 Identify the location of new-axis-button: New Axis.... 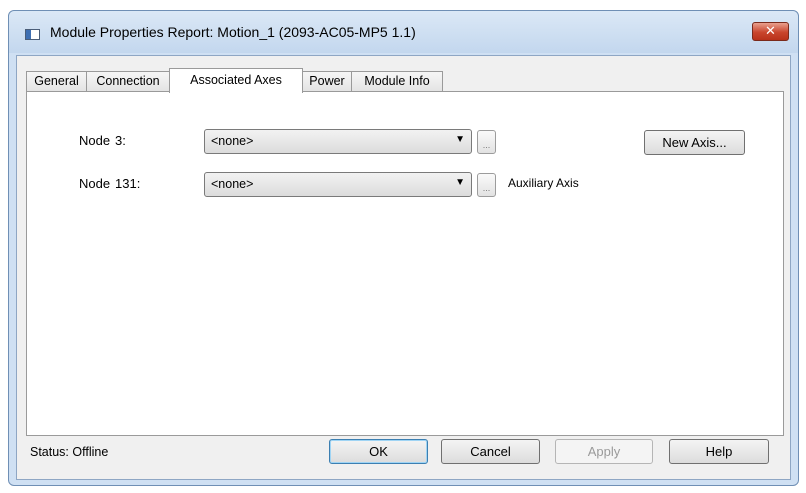
(694, 142).